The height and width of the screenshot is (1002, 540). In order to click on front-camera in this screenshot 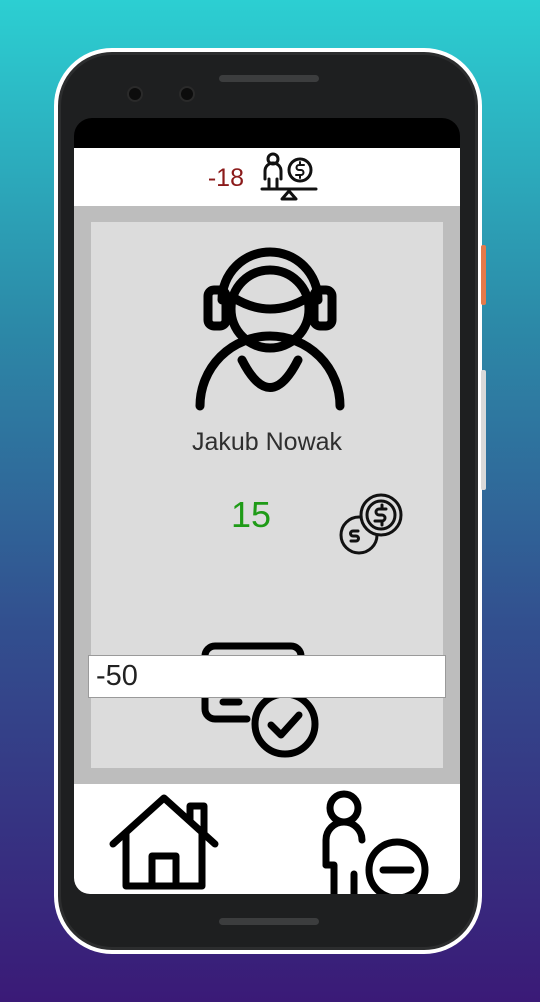, I will do `click(135, 94)`.